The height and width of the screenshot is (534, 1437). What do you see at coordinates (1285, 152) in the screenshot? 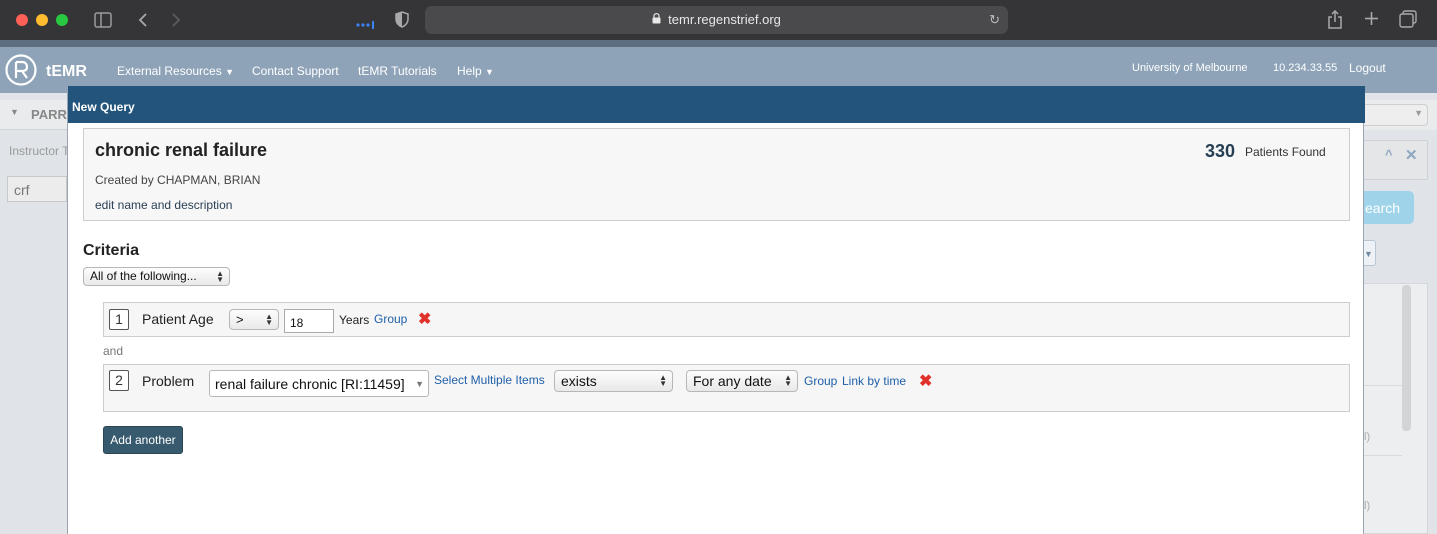
I see `patients-found-label: Patients Found` at bounding box center [1285, 152].